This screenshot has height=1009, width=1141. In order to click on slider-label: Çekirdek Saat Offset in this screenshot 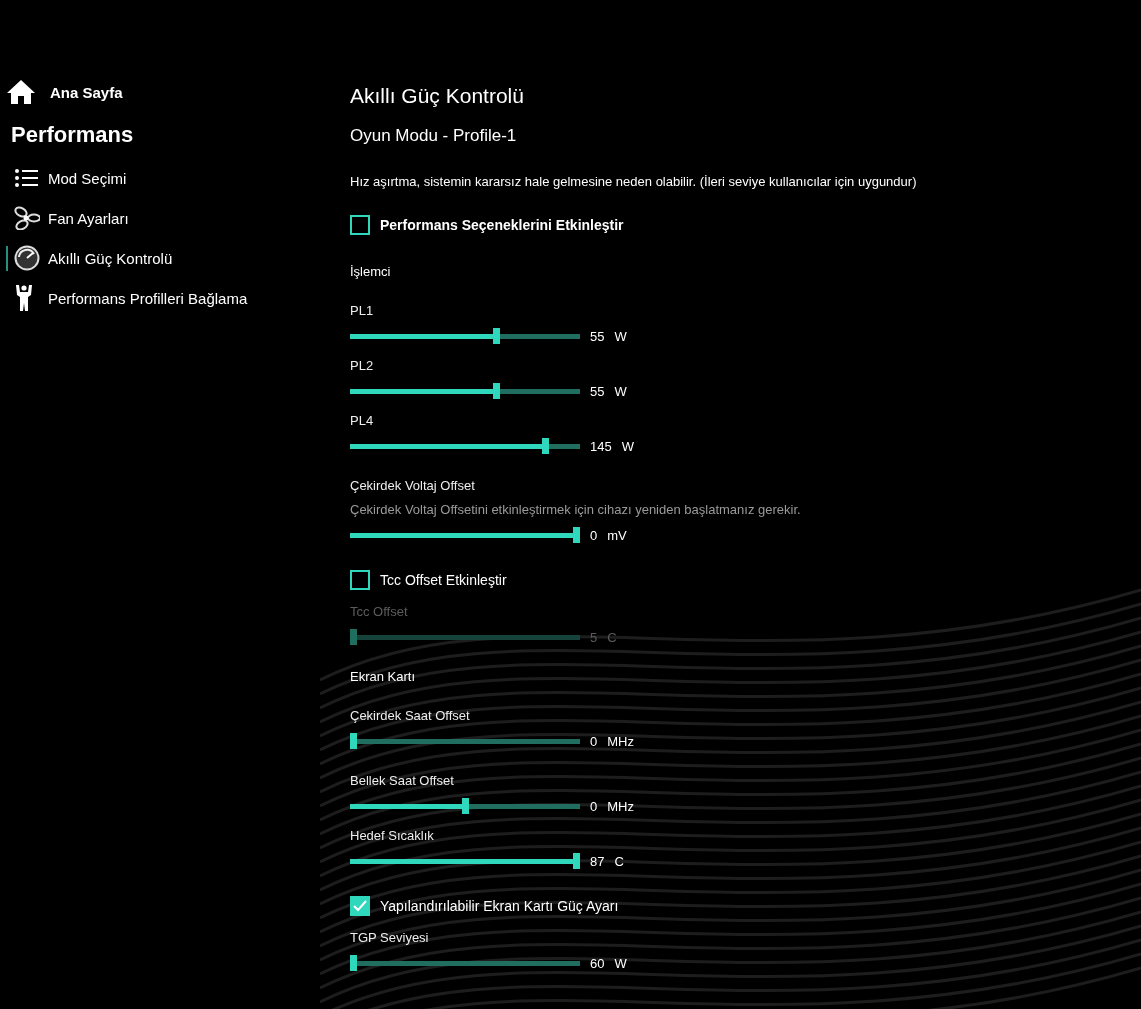, I will do `click(410, 716)`.